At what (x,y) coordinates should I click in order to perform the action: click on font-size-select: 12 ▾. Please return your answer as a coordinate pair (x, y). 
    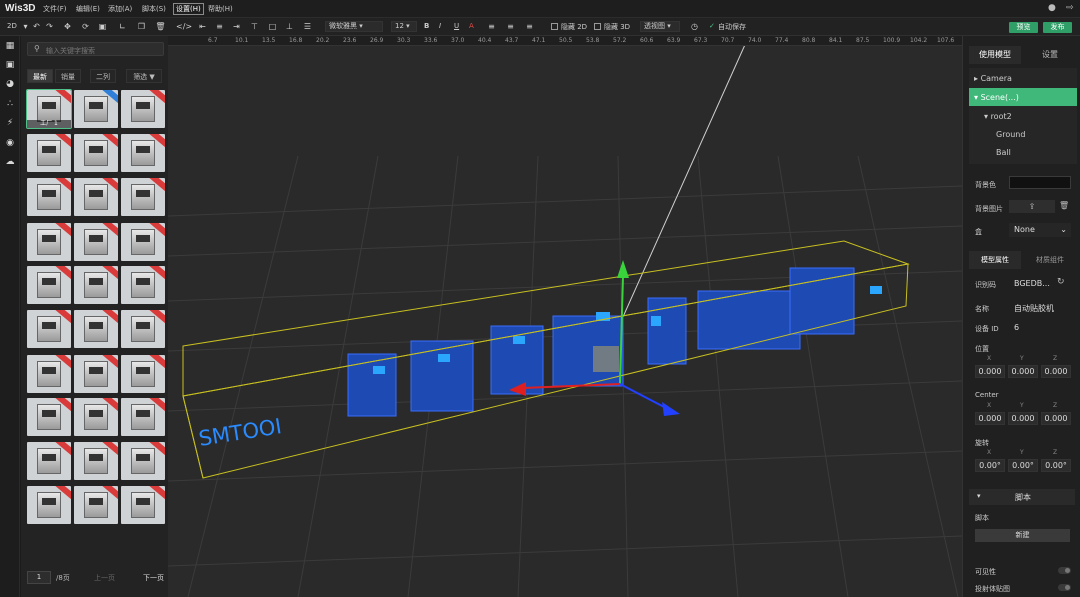
    Looking at the image, I should click on (404, 26).